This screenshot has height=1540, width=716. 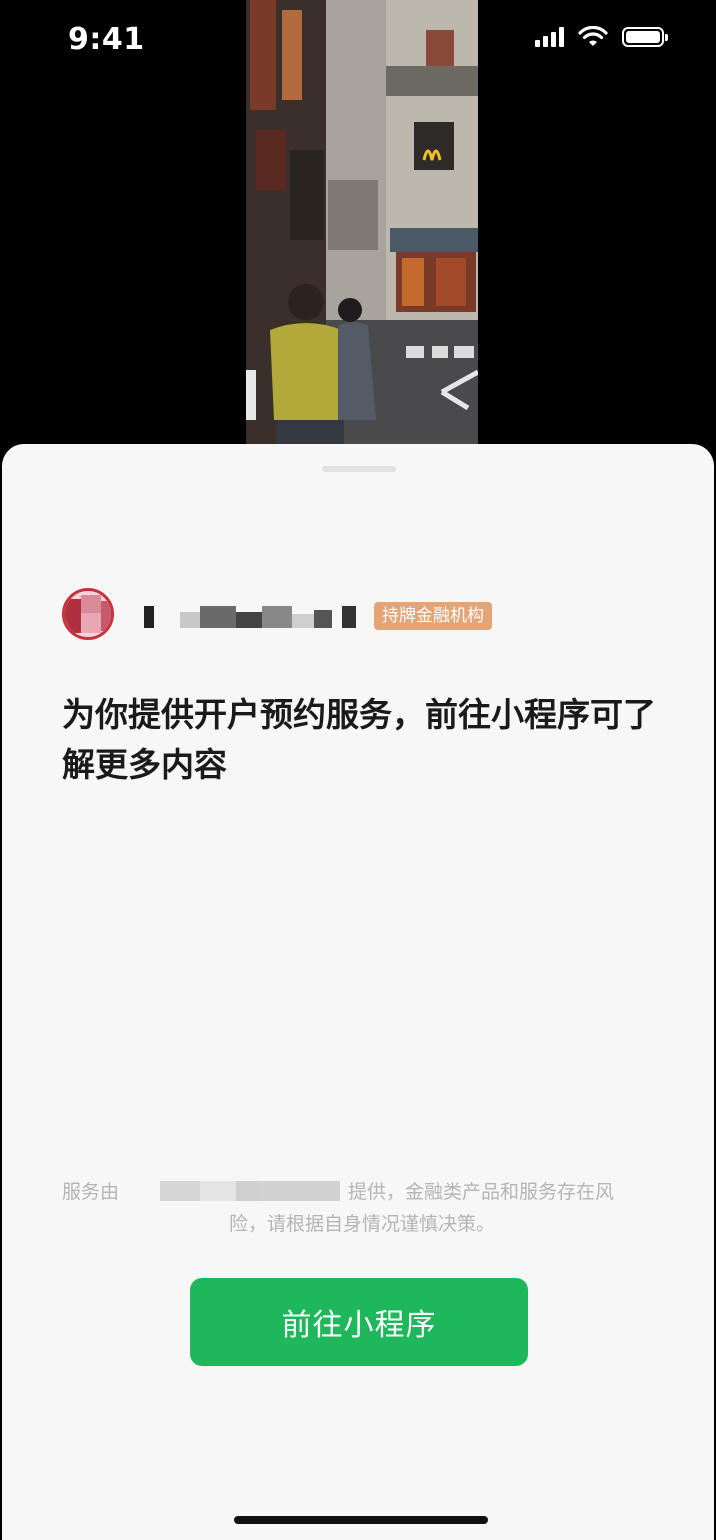 What do you see at coordinates (358, 40) in the screenshot?
I see `status-bar: 9:41` at bounding box center [358, 40].